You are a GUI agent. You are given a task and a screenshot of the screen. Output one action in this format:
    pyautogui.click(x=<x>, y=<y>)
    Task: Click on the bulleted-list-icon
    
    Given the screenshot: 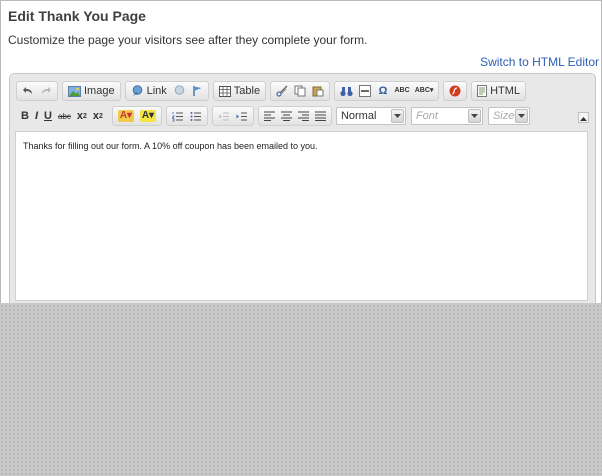 What is the action you would take?
    pyautogui.click(x=195, y=116)
    